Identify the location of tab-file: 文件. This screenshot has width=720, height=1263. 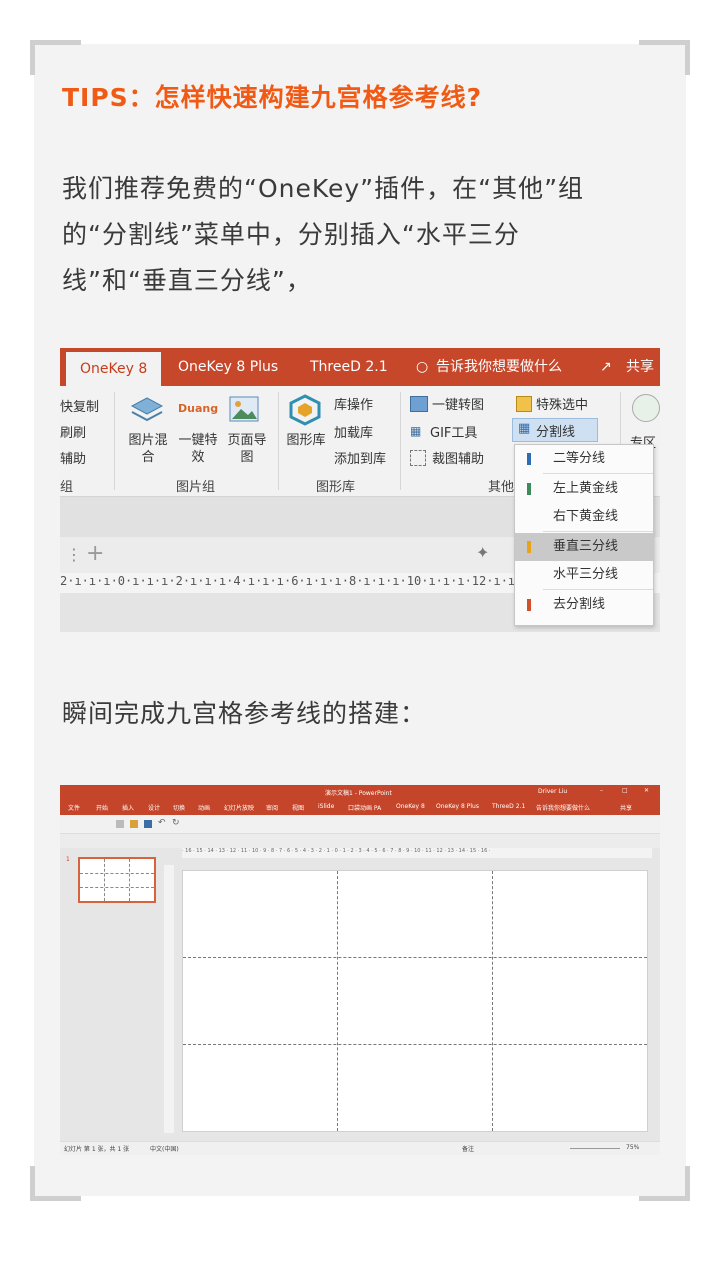
(74, 807).